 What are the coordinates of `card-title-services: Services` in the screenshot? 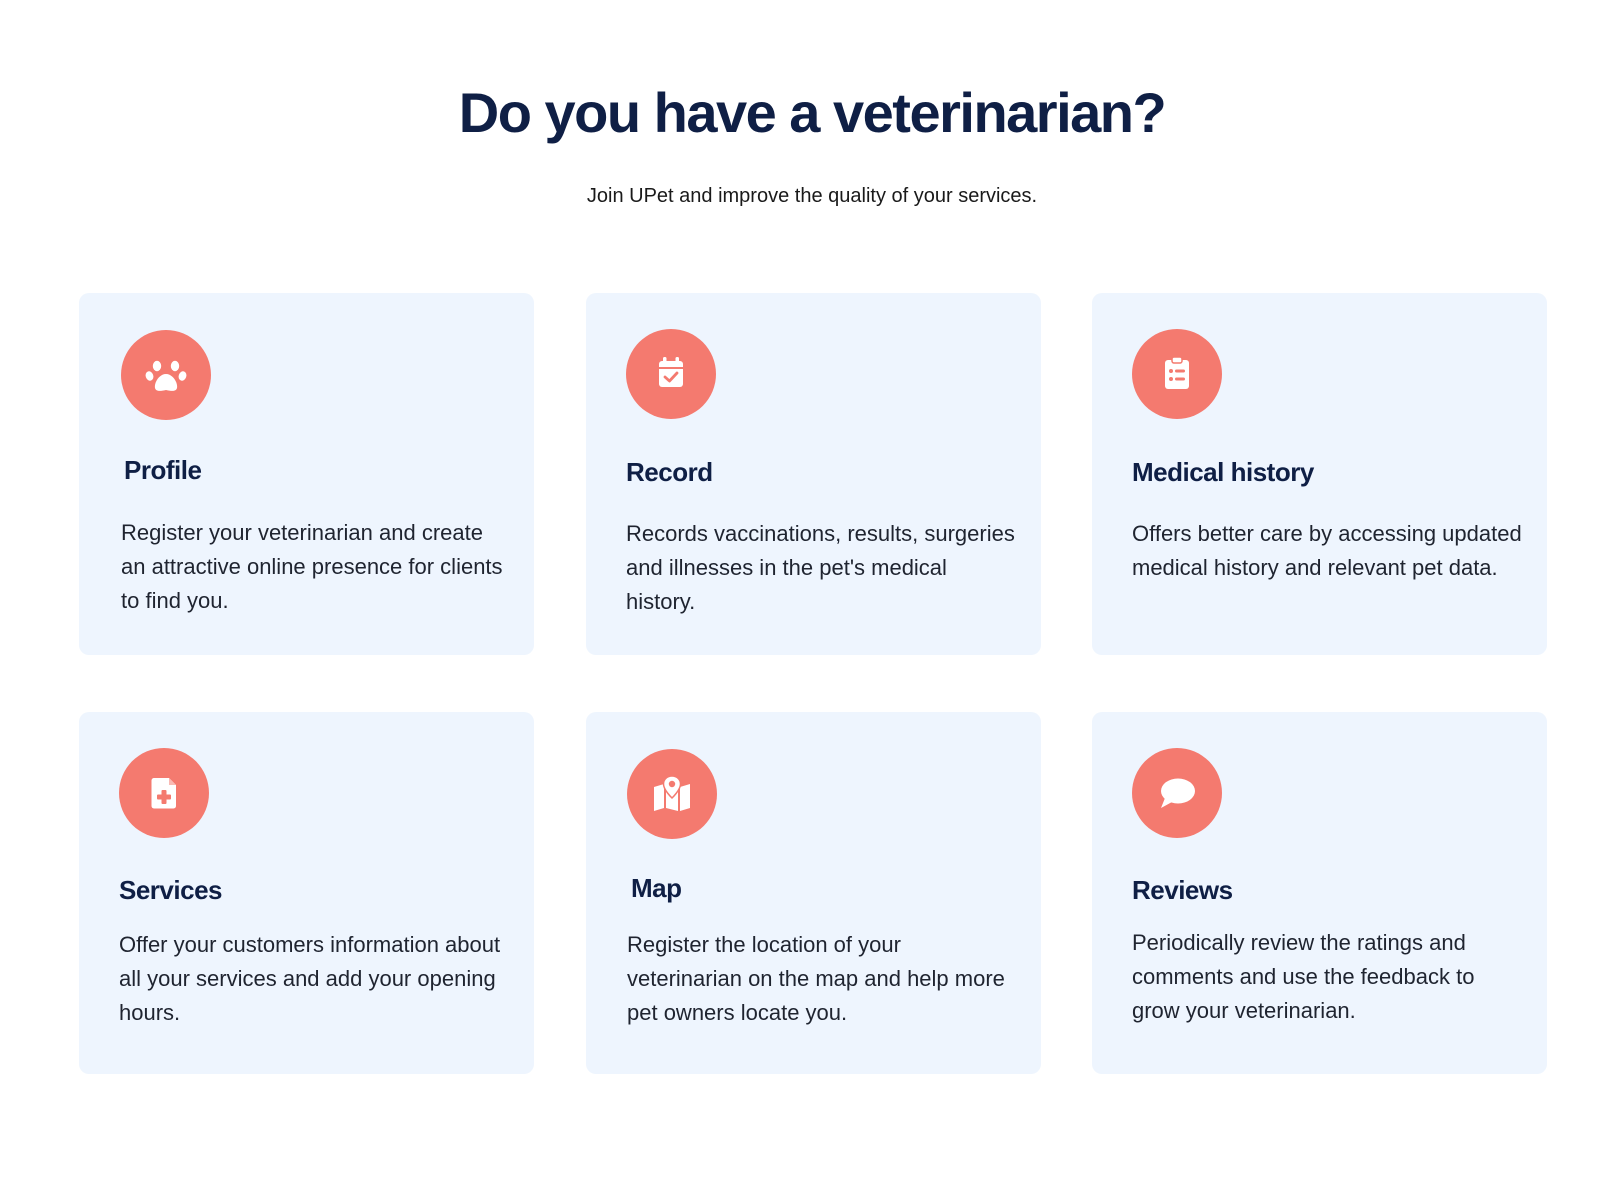 It's located at (170, 890).